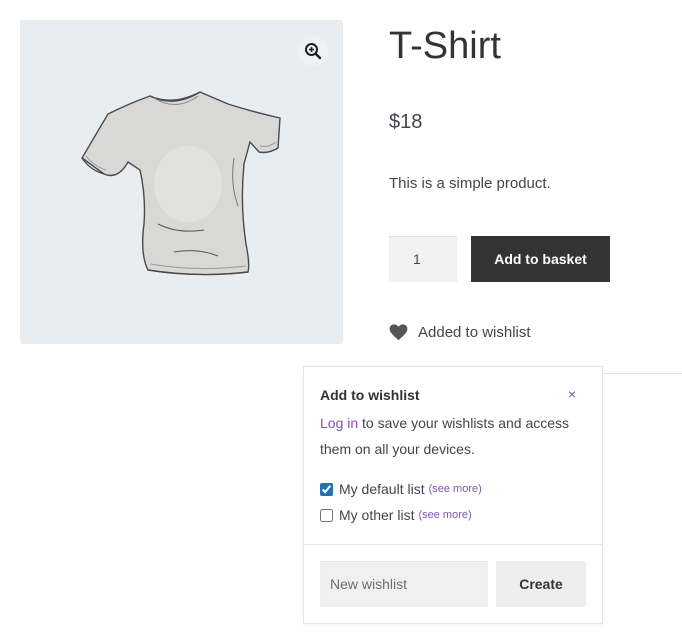 The image size is (682, 644). What do you see at coordinates (382, 489) in the screenshot?
I see `list-label: My default list` at bounding box center [382, 489].